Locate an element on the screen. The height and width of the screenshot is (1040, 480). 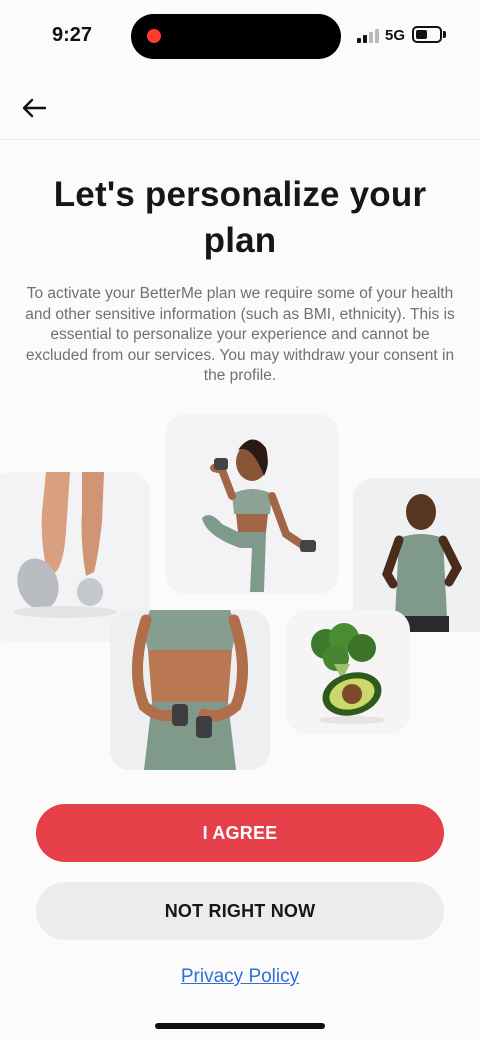
signal-icon is located at coordinates (368, 36).